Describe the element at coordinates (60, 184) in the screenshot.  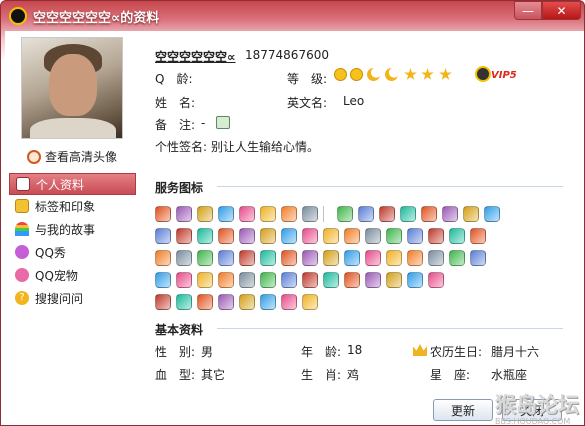
I see `sidebar-item-label: 个人资料` at that location.